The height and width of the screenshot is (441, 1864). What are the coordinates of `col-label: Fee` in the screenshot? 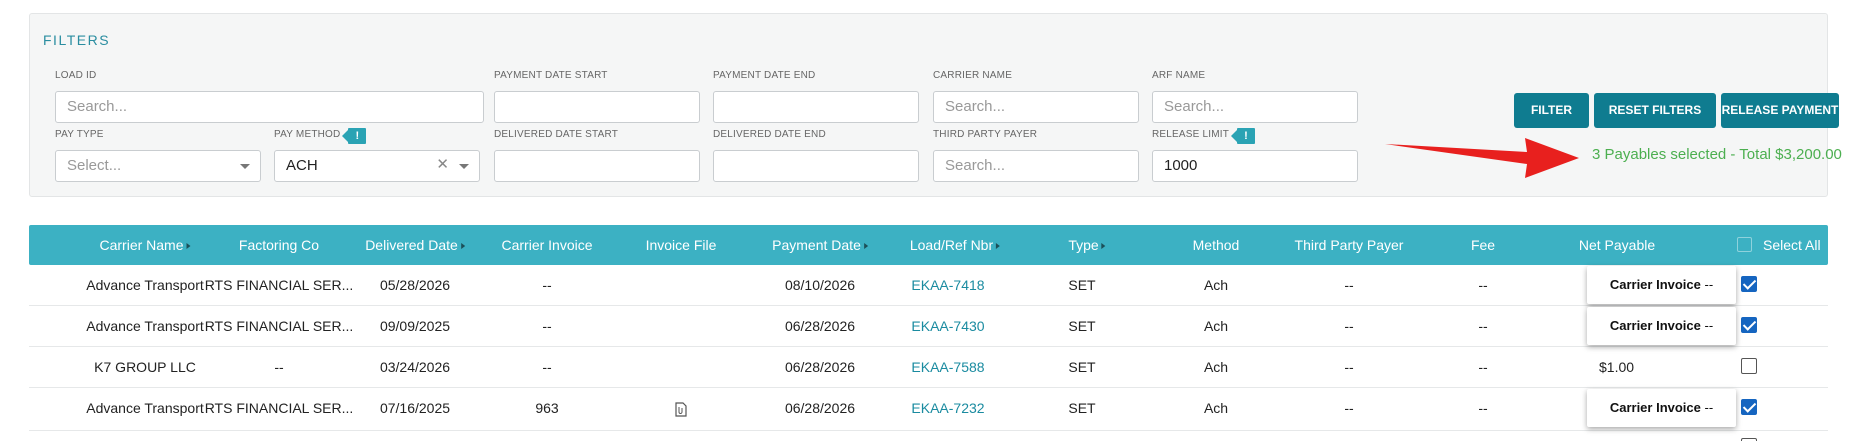 It's located at (1483, 245).